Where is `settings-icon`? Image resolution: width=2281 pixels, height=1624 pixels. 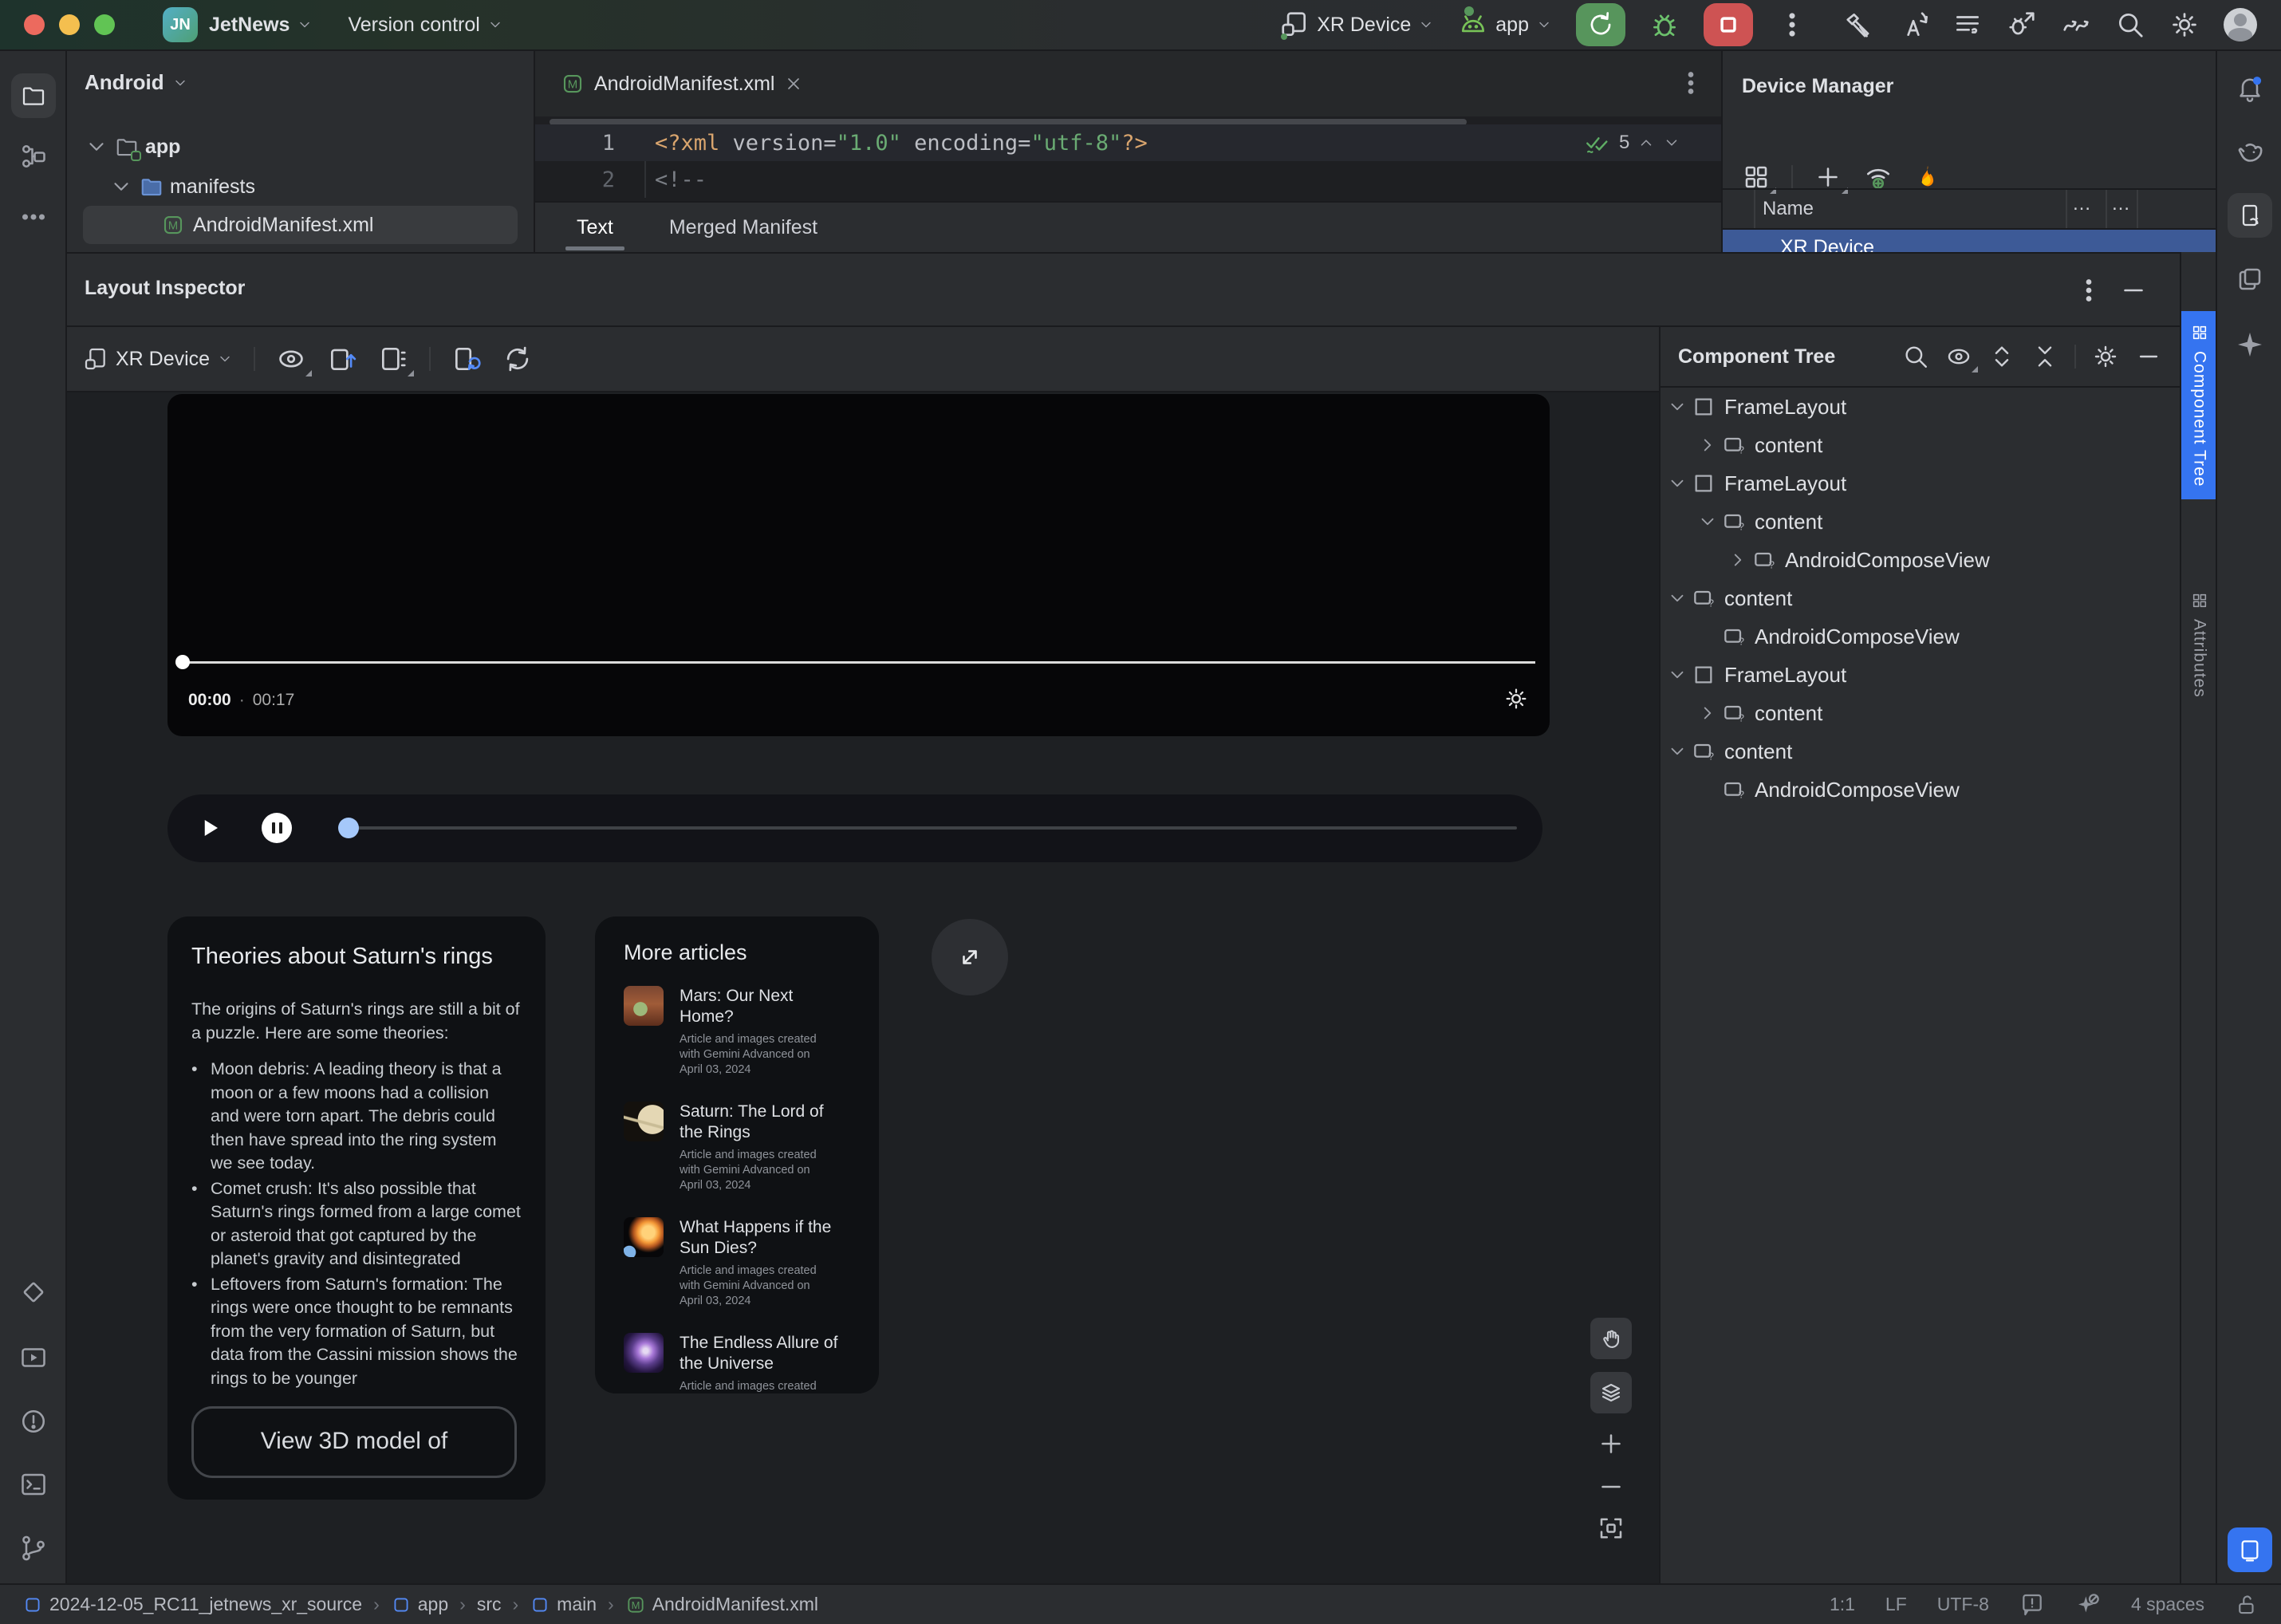 settings-icon is located at coordinates (2185, 25).